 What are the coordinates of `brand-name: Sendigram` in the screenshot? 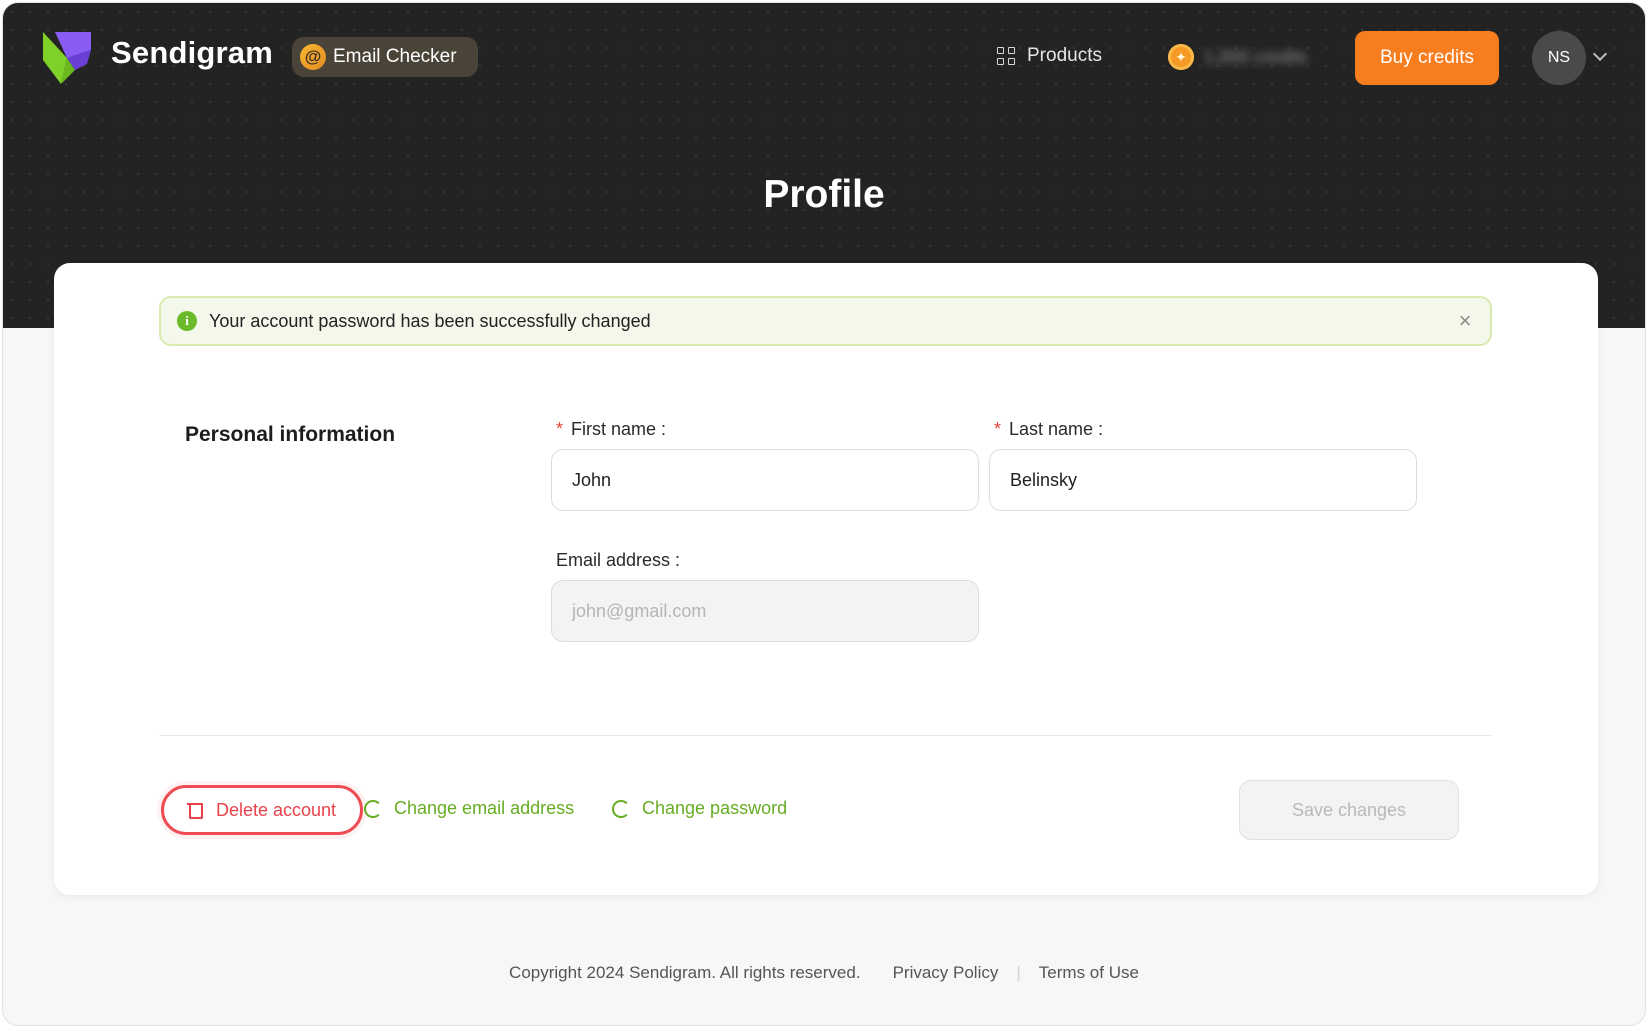 It's located at (192, 53).